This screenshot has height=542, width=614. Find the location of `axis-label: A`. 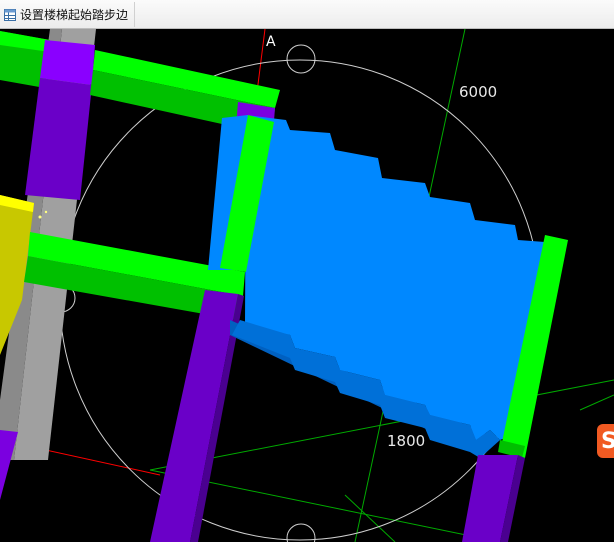

axis-label: A is located at coordinates (271, 42).